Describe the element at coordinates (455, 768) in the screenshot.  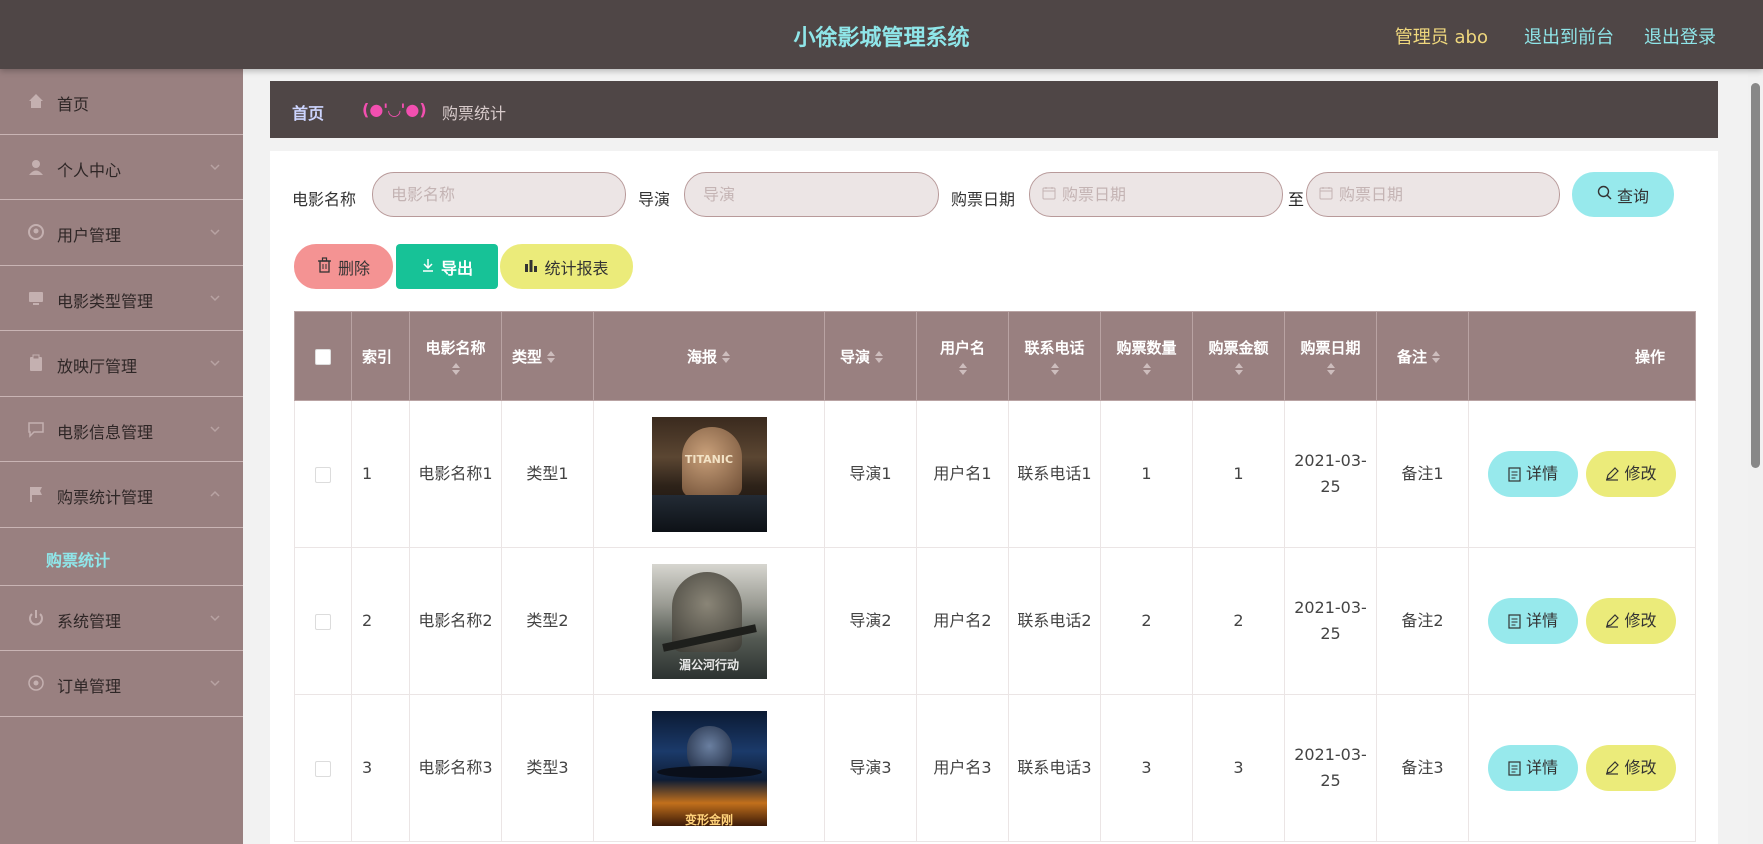
I see `cell-movie-name: 电影名称3` at that location.